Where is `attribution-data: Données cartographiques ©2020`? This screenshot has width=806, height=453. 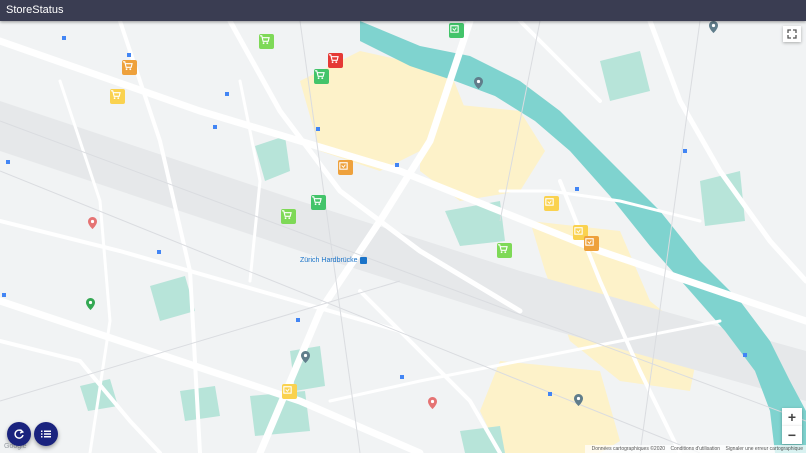
attribution-data: Données cartographiques ©2020 is located at coordinates (628, 449).